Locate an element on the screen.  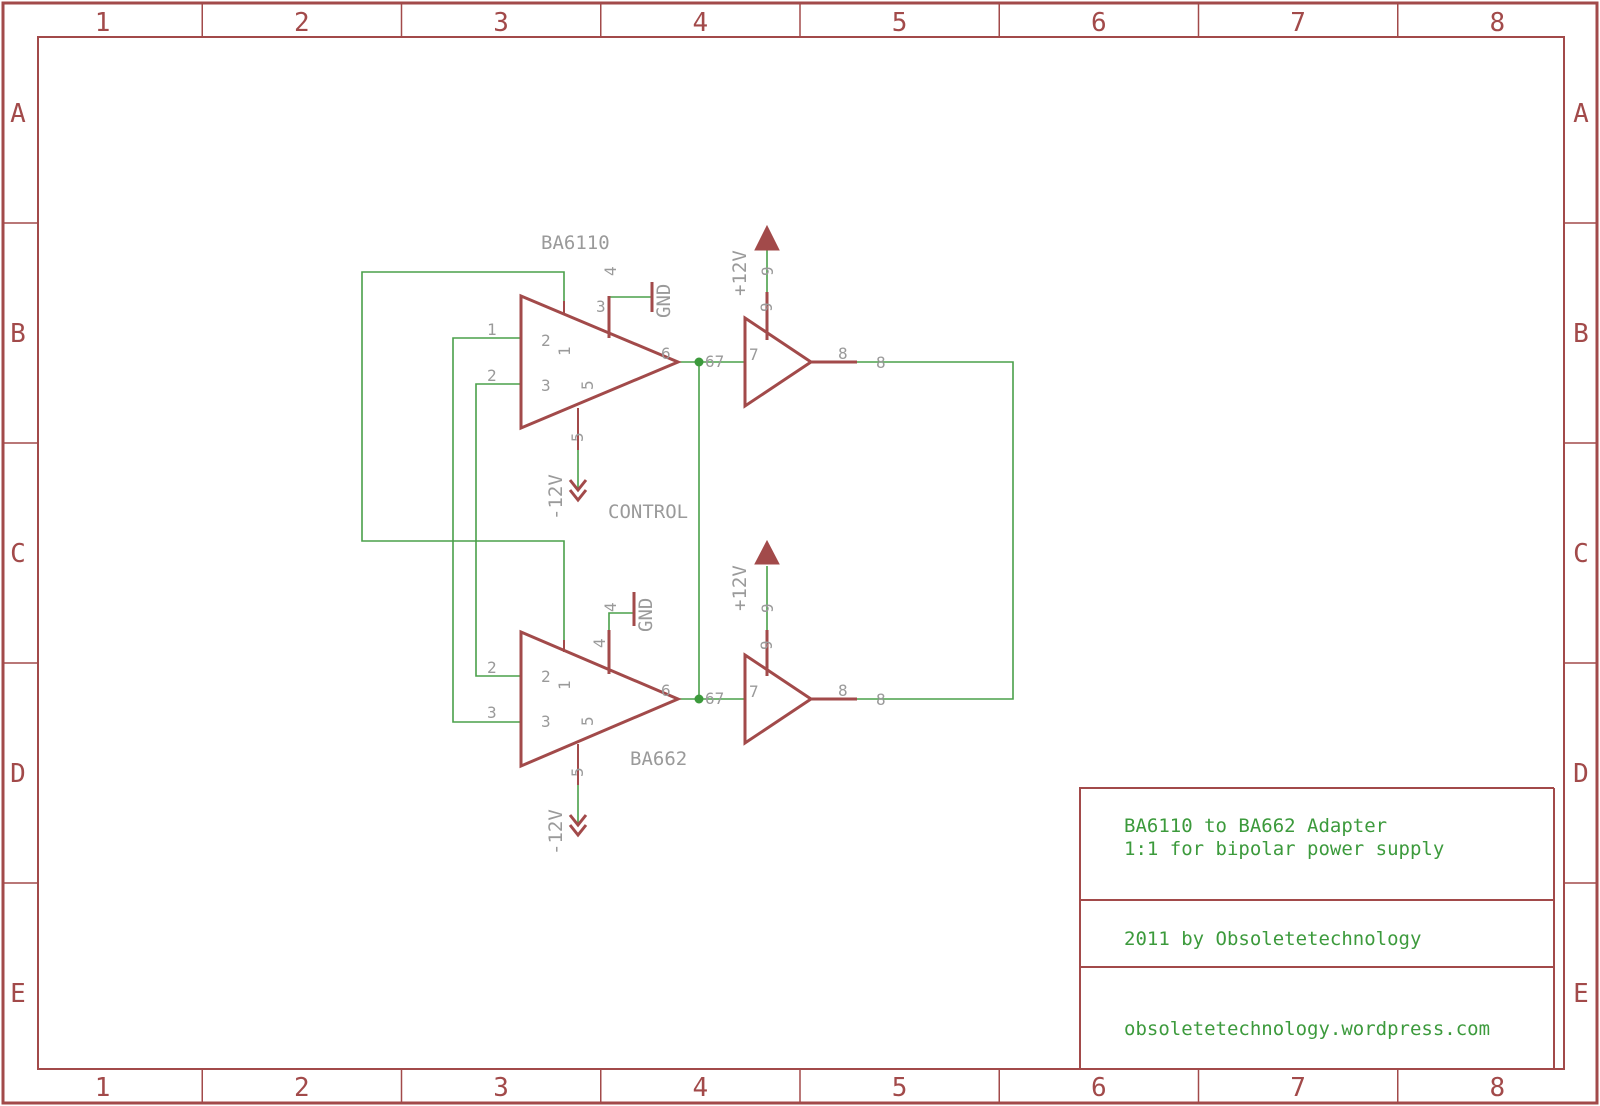
control-label: CONTROL is located at coordinates (648, 512).